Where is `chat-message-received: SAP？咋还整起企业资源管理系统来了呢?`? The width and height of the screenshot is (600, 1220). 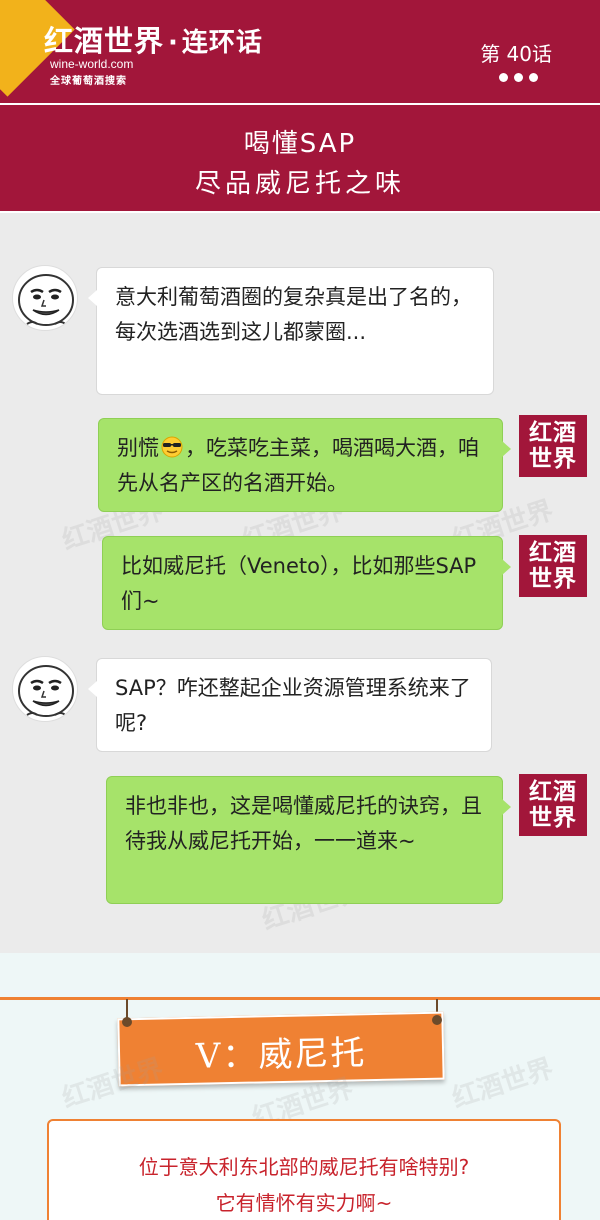 chat-message-received: SAP？咋还整起企业资源管理系统来了呢? is located at coordinates (290, 705).